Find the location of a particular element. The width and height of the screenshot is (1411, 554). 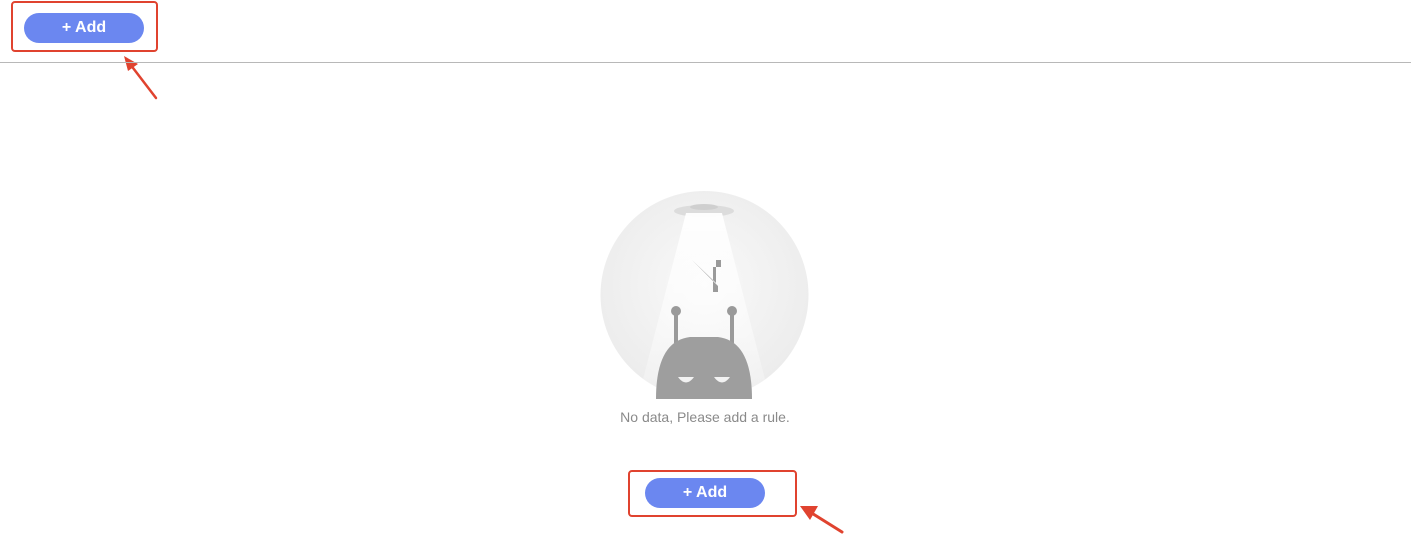

robot-spotlight-icon is located at coordinates (704, 295).